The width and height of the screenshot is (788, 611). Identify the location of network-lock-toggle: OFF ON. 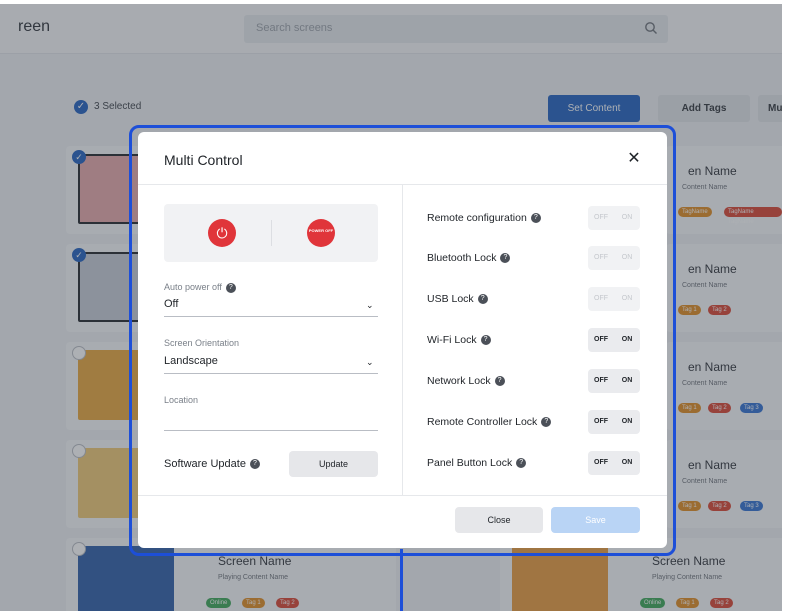
(614, 381).